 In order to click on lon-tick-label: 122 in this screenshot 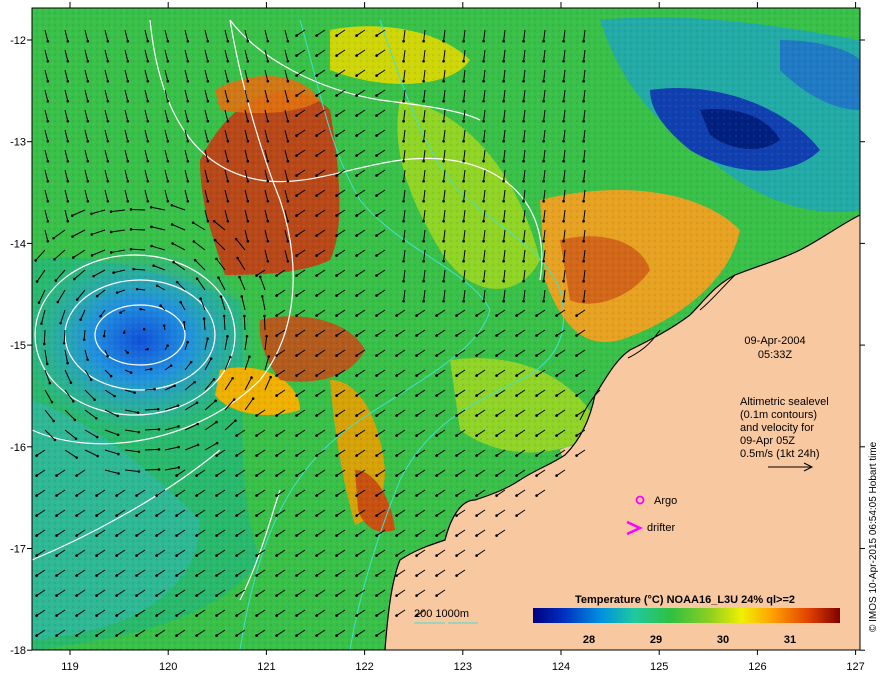, I will do `click(364, 667)`.